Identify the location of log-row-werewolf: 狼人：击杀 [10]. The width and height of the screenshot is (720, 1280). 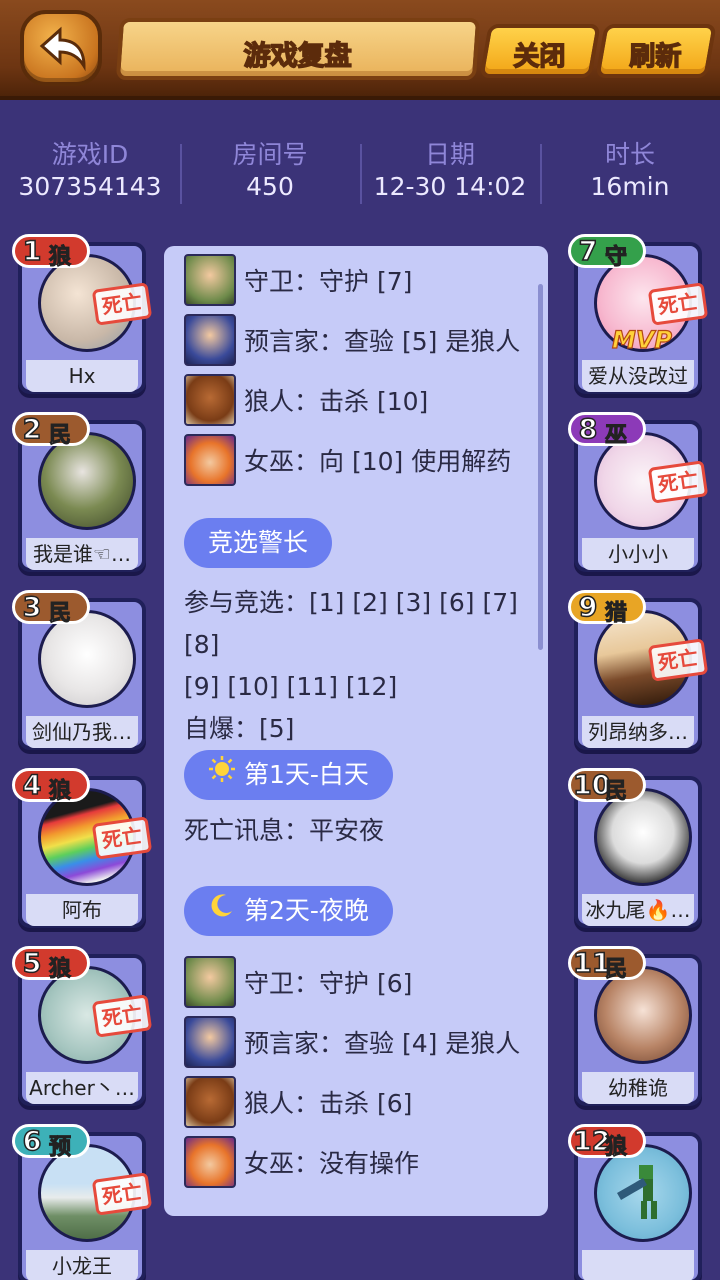
(306, 400).